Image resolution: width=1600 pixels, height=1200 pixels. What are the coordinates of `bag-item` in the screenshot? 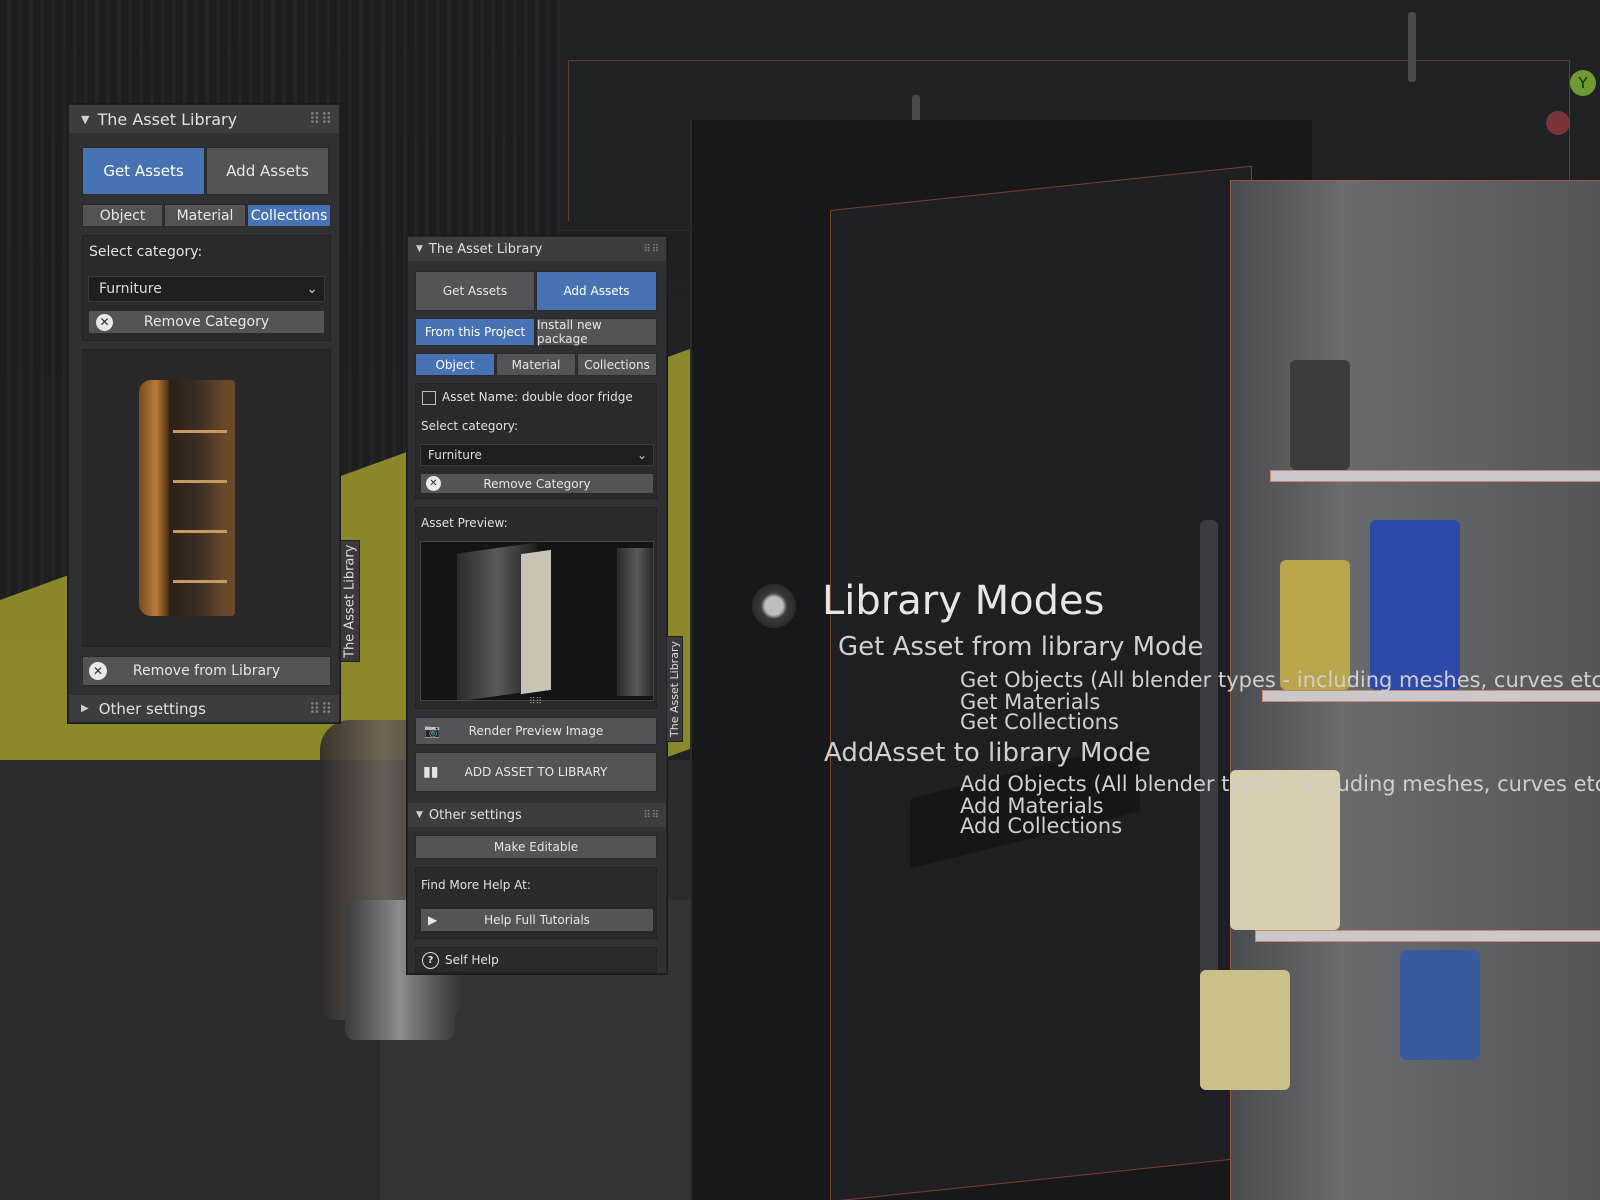 It's located at (1245, 1030).